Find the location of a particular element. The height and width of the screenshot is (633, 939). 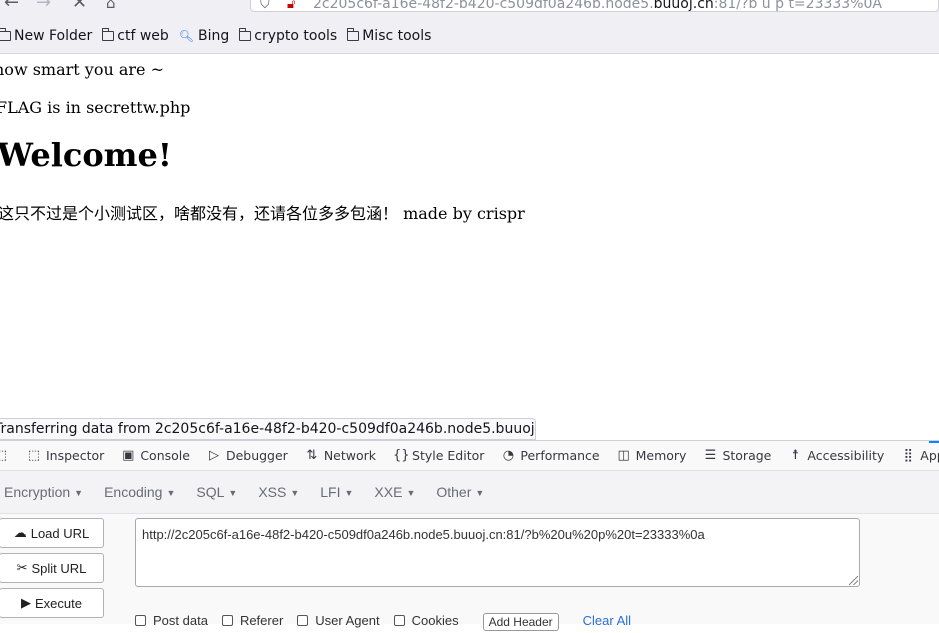

tab-label: Inspector is located at coordinates (75, 455).